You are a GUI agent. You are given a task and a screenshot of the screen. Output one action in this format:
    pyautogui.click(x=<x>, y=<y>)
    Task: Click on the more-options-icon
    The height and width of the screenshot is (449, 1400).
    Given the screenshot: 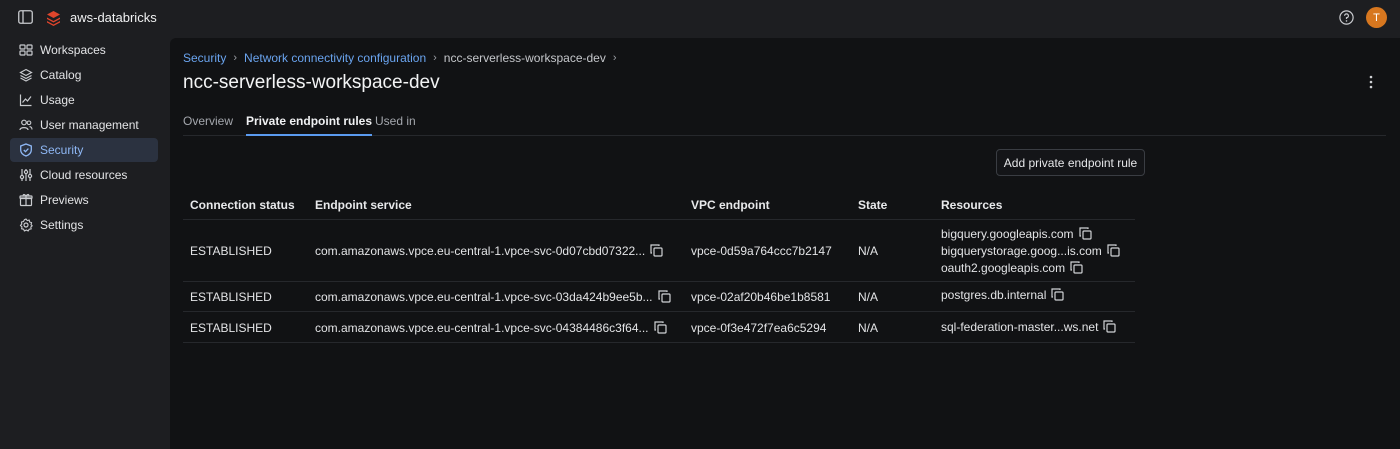 What is the action you would take?
    pyautogui.click(x=1371, y=82)
    